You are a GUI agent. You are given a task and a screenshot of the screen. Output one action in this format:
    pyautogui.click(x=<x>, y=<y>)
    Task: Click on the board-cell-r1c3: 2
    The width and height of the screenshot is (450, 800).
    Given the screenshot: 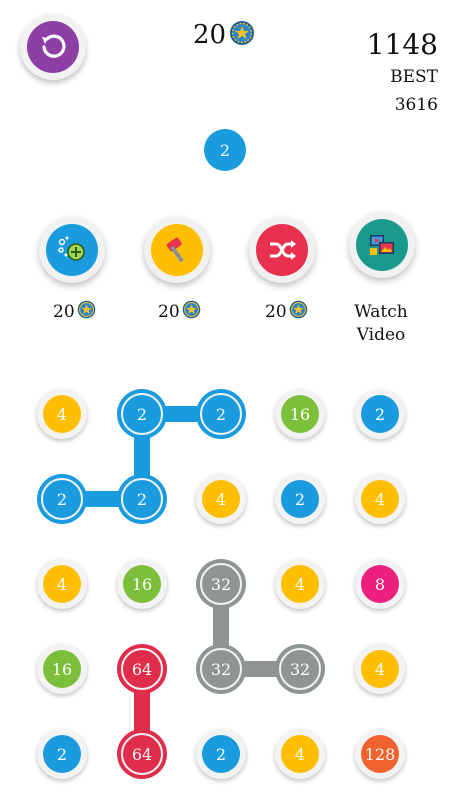 What is the action you would take?
    pyautogui.click(x=300, y=499)
    